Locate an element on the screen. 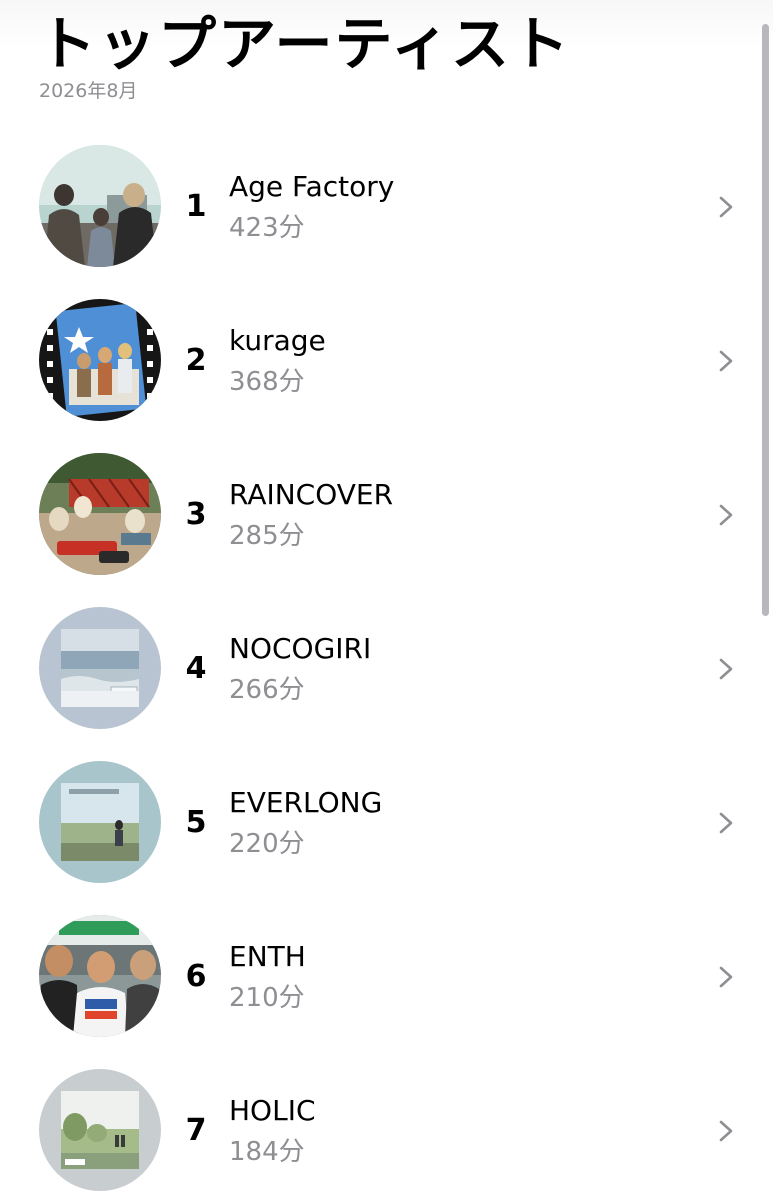 This screenshot has width=773, height=1200. artist-name: Age Factory is located at coordinates (312, 186).